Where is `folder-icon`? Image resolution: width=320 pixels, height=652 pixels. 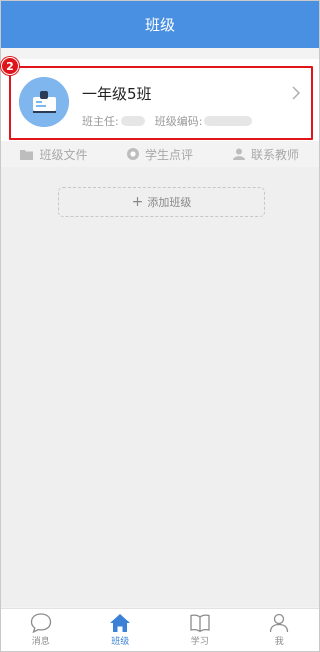
folder-icon is located at coordinates (27, 154).